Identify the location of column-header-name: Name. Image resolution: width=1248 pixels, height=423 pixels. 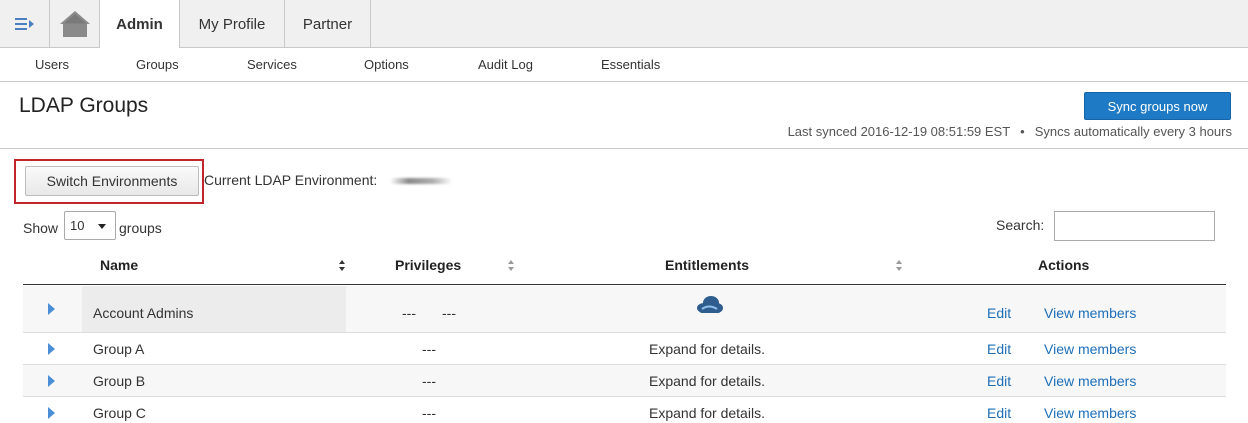
(119, 265).